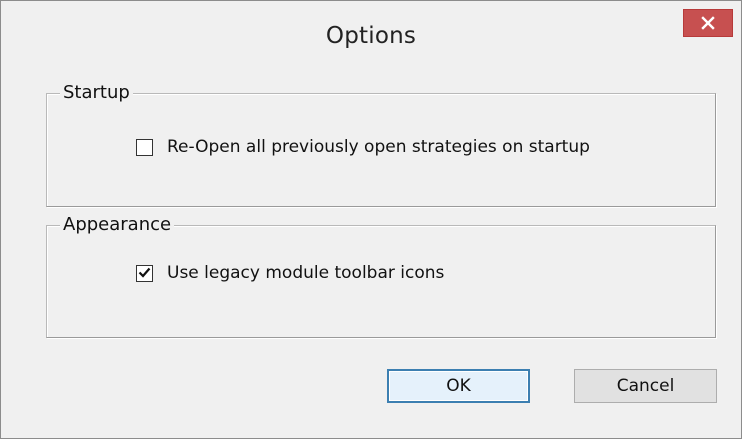 This screenshot has width=742, height=439. I want to click on startup-group-title: Startup, so click(96, 93).